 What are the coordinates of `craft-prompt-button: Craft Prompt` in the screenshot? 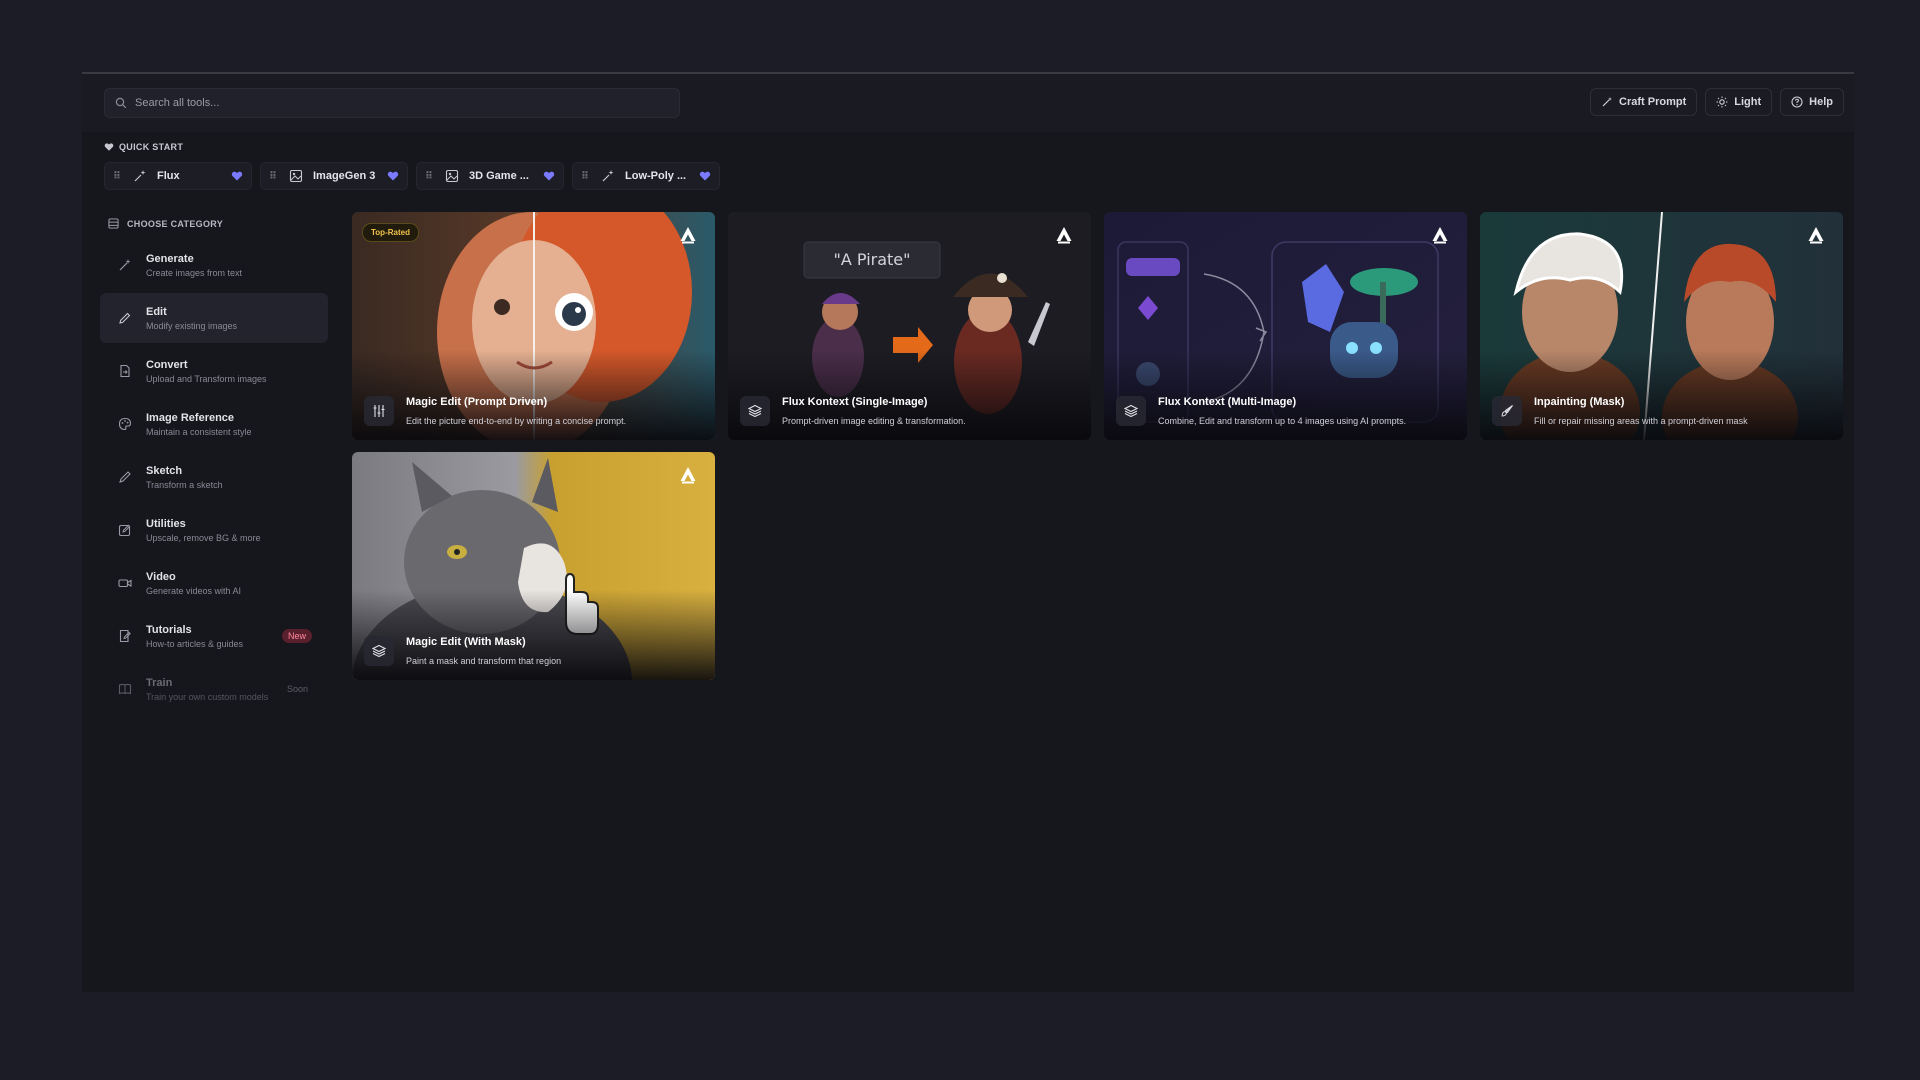 It's located at (1644, 102).